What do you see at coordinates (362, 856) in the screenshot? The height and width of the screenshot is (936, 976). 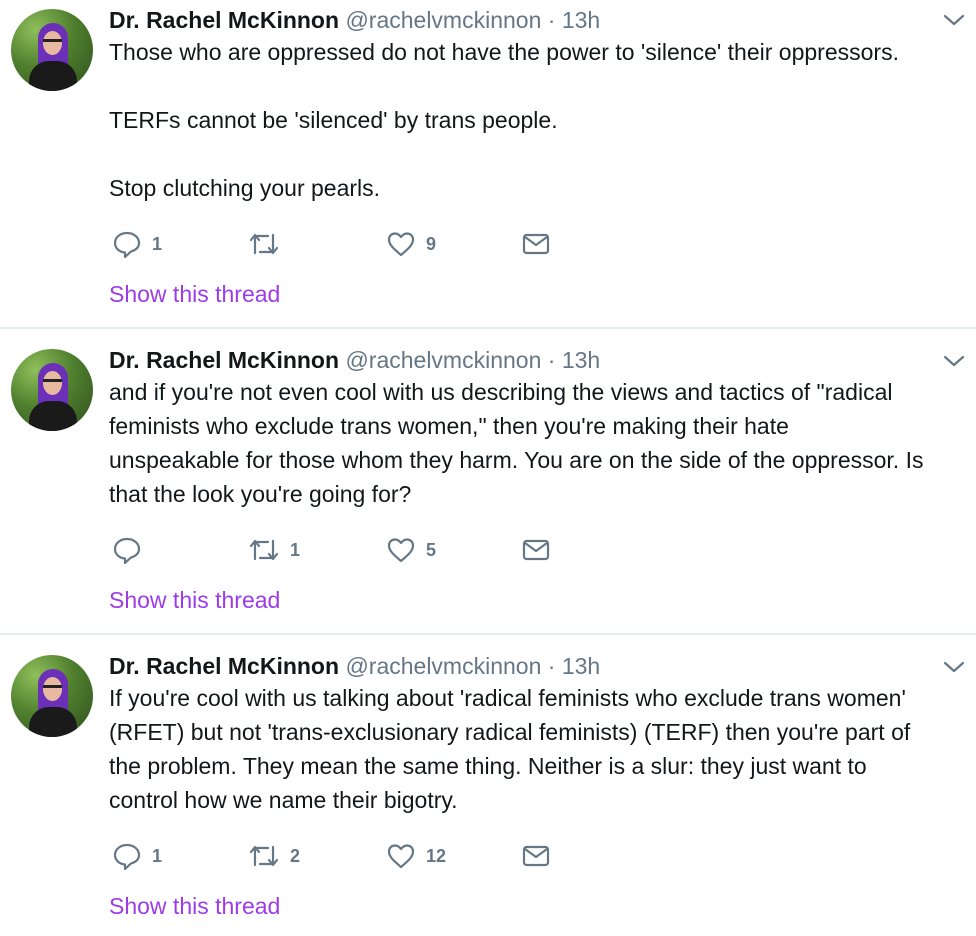 I see `tweet-actions: 1 2 12` at bounding box center [362, 856].